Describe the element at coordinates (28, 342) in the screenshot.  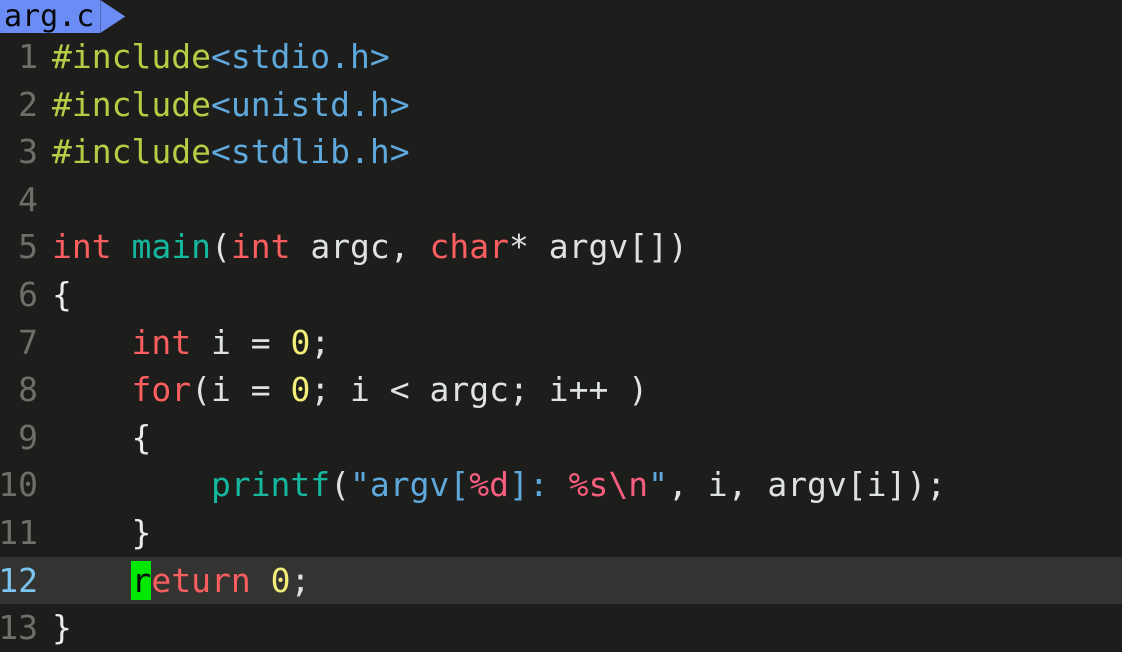
I see `line-number: 7` at that location.